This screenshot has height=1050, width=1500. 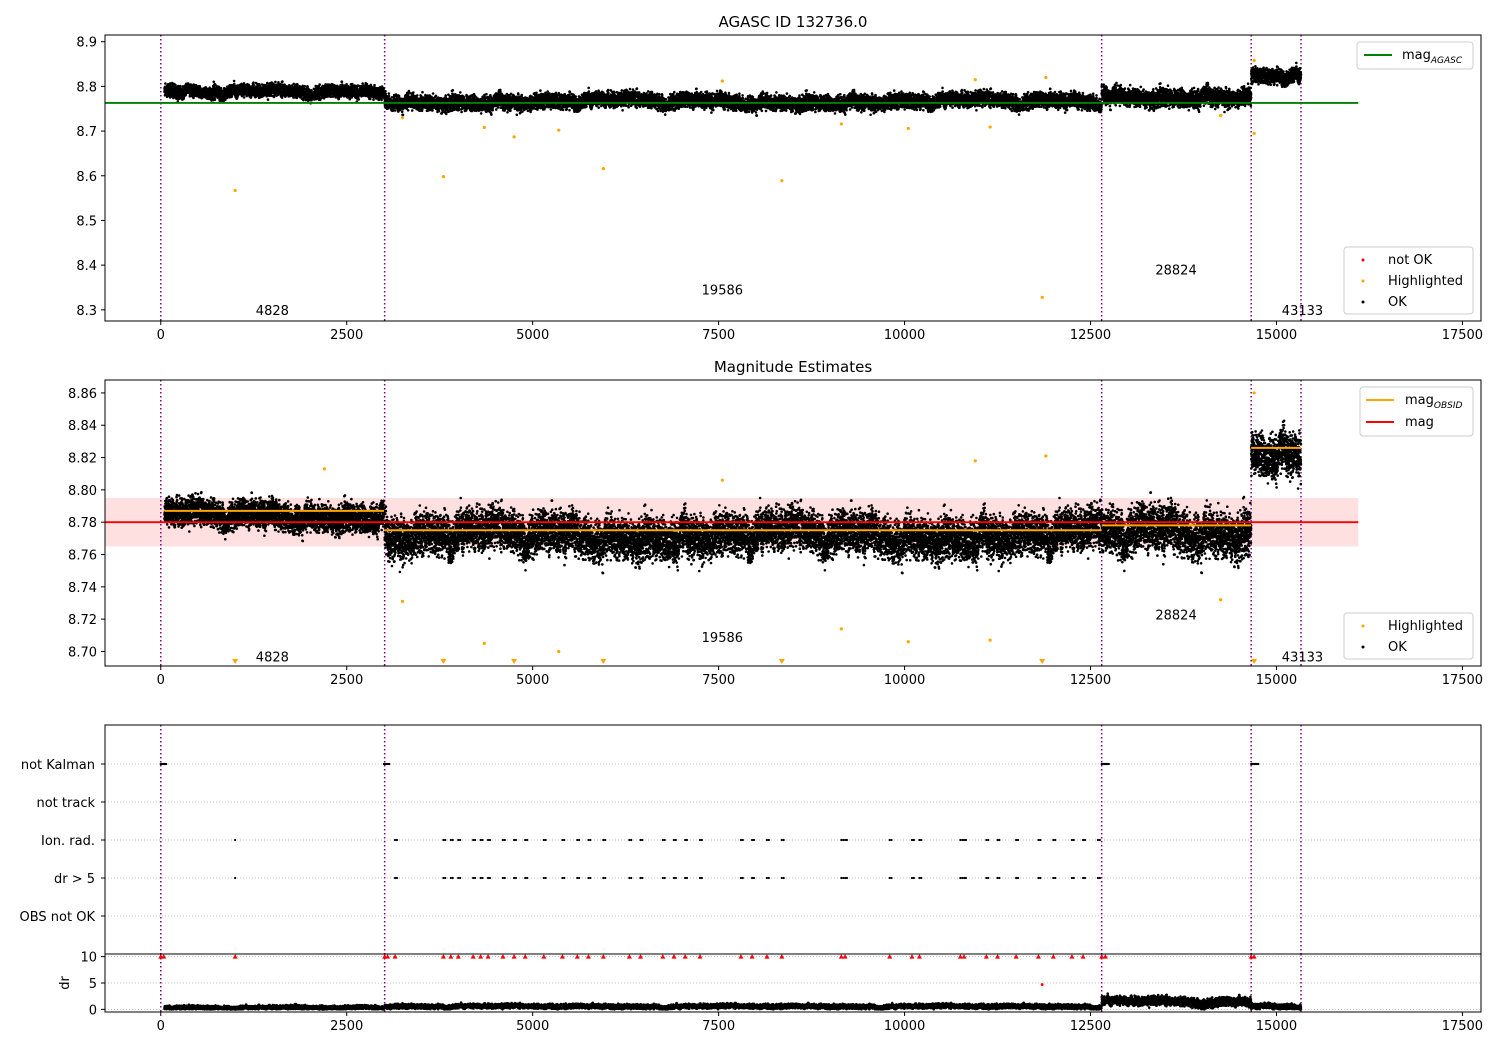 I want to click on agasc-panel-title: AGASC ID 132736.0, so click(x=793, y=22).